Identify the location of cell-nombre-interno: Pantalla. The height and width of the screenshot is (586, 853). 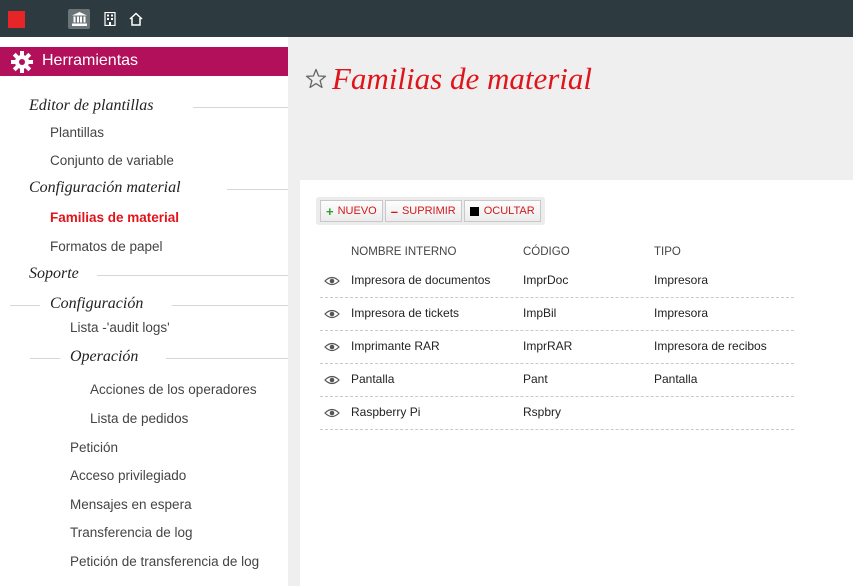
(373, 379).